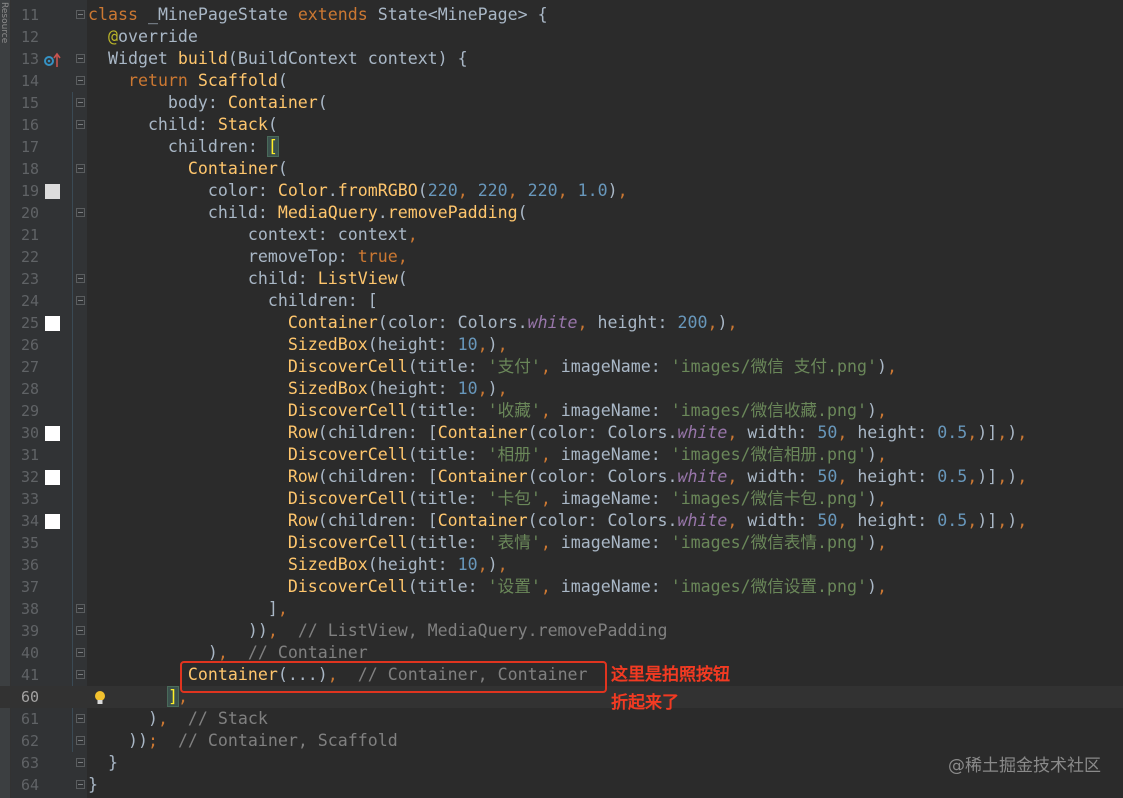 The image size is (1123, 798). Describe the element at coordinates (482, 520) in the screenshot. I see `code-token: Container` at that location.